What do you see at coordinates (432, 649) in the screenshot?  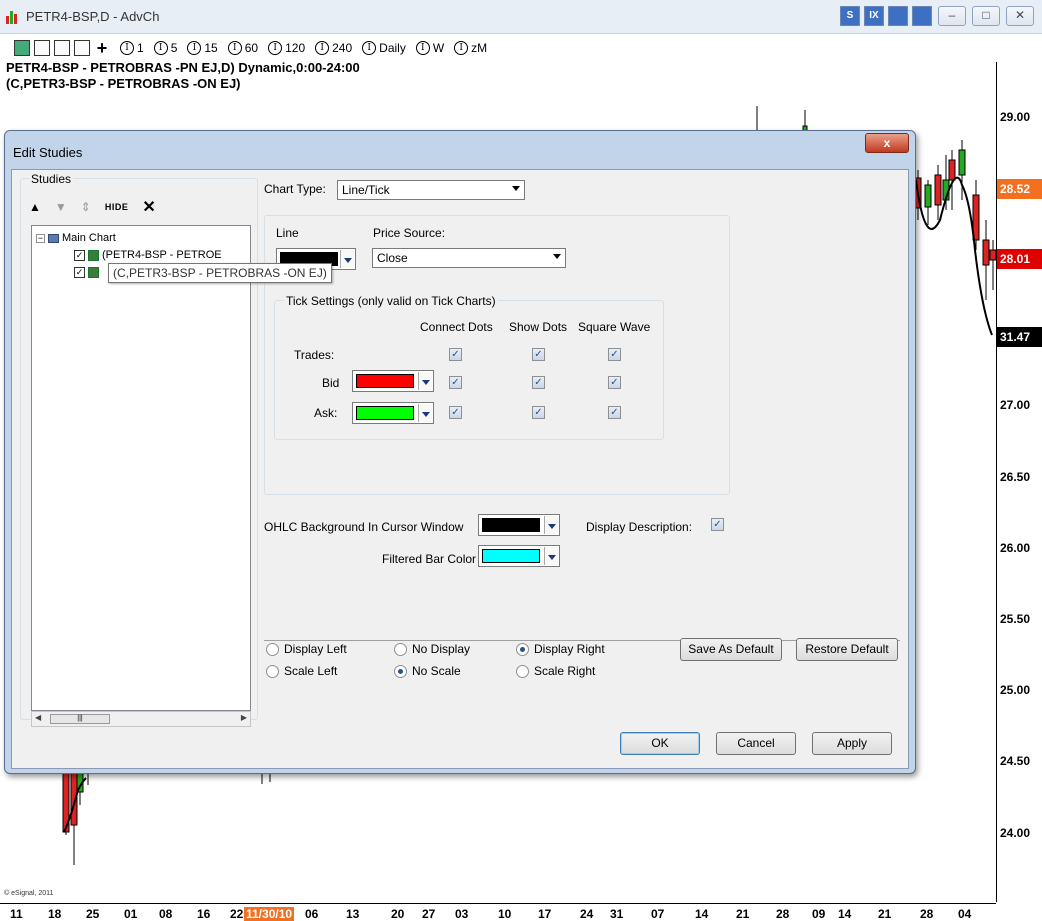 I see `no-display-radio: No Display` at bounding box center [432, 649].